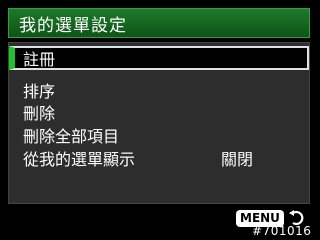  I want to click on menu-item-label: 從我的選單顯示, so click(79, 159).